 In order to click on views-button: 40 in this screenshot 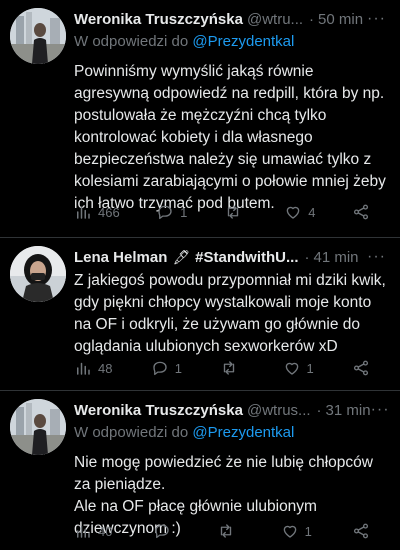, I will do `click(93, 531)`.